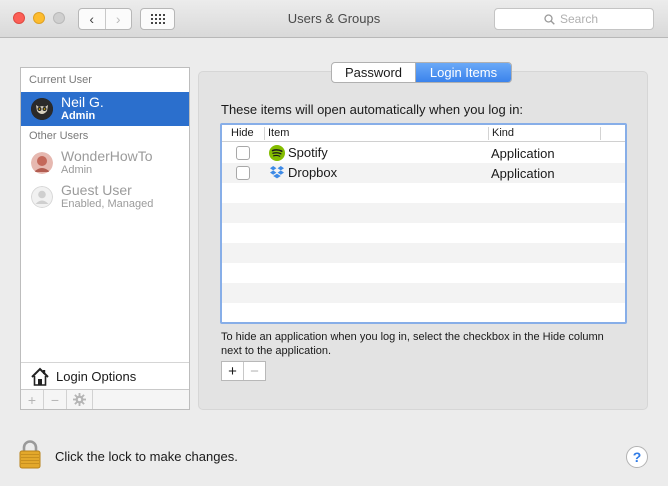  Describe the element at coordinates (96, 376) in the screenshot. I see `login-options-label: Login Options` at that location.